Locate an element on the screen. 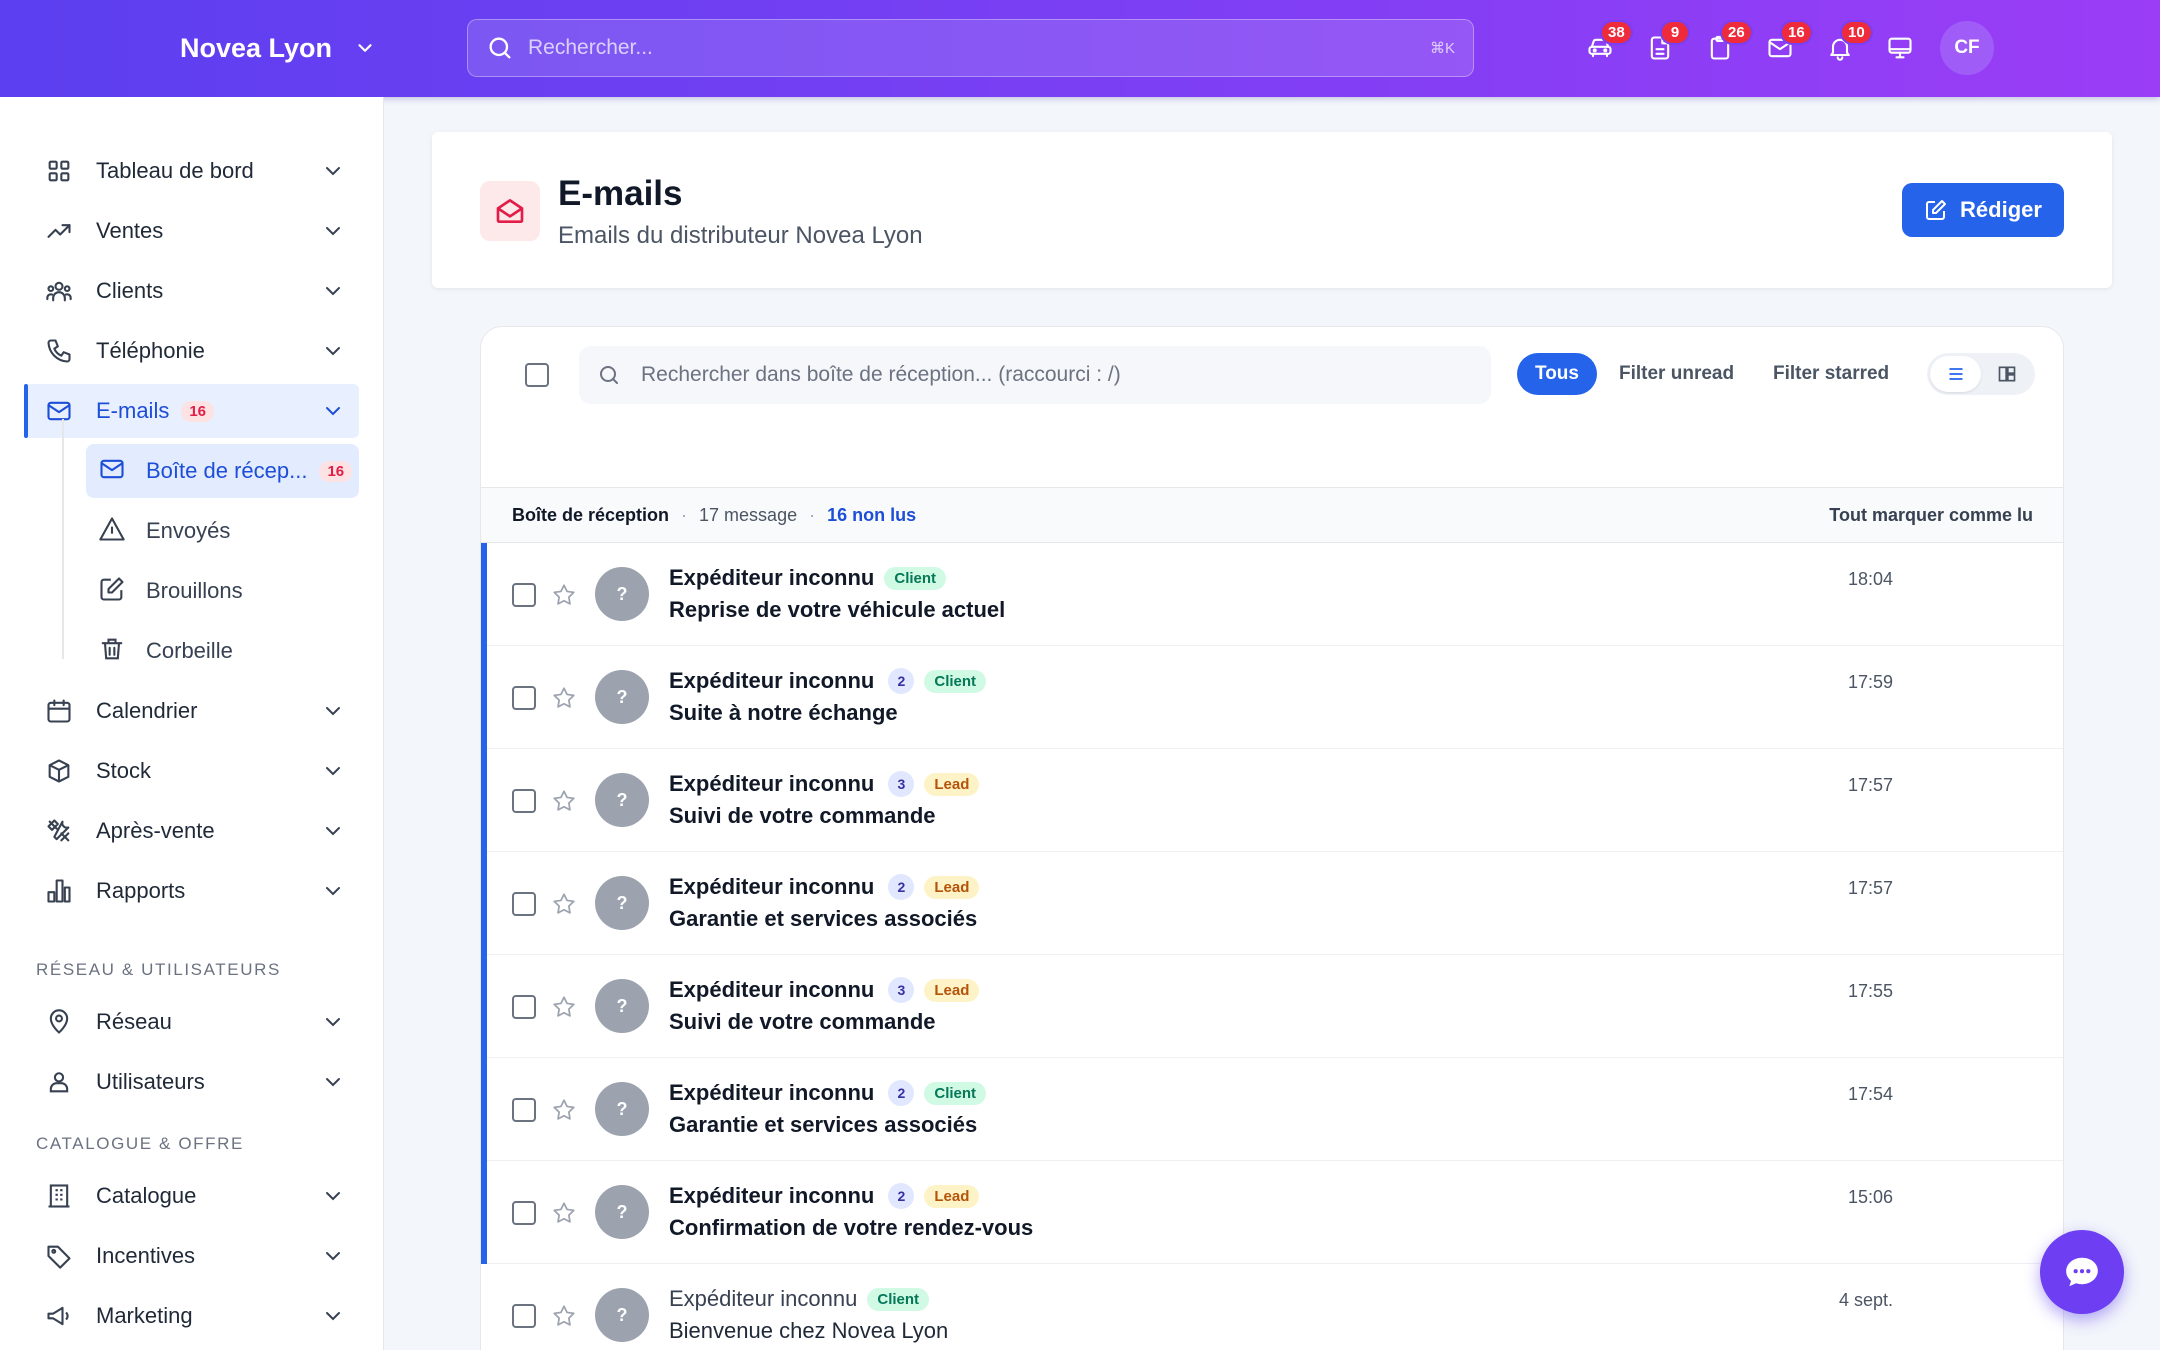 Image resolution: width=2160 pixels, height=1350 pixels. sidebar-item-dashboard: Tableau de bord is located at coordinates (191, 171).